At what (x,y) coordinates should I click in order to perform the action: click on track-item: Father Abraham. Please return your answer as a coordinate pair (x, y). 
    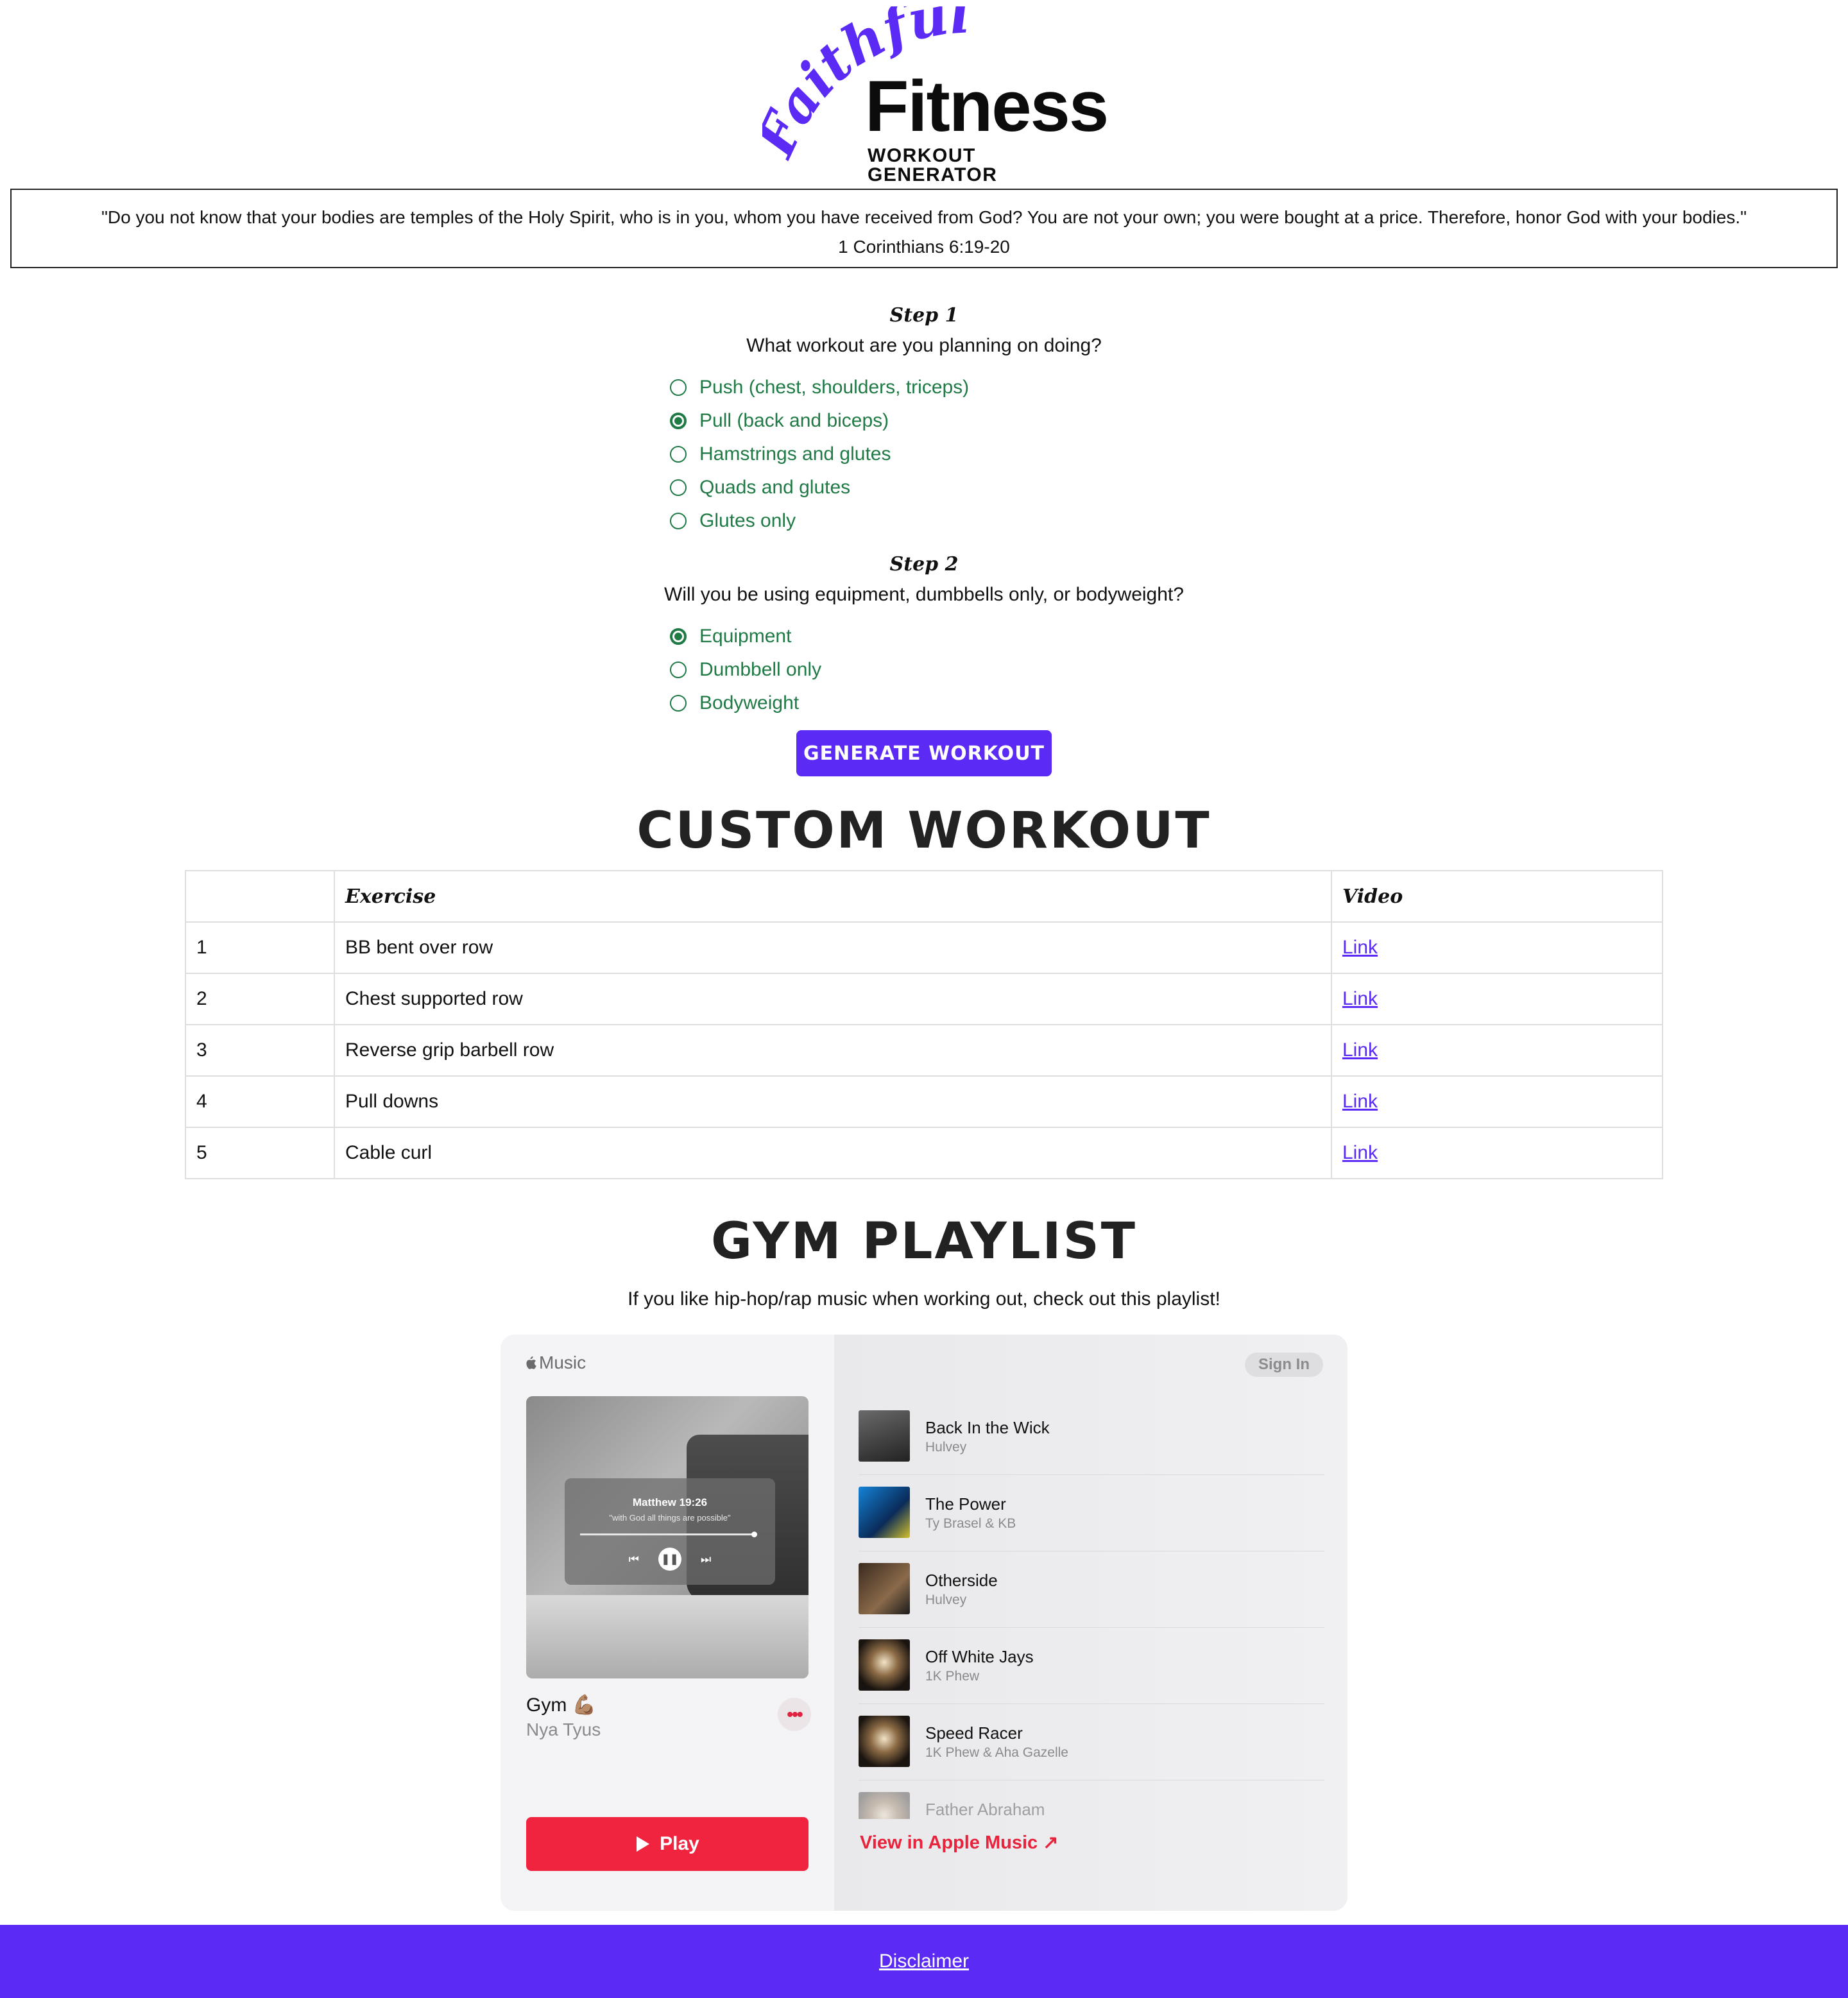
    Looking at the image, I should click on (1092, 1799).